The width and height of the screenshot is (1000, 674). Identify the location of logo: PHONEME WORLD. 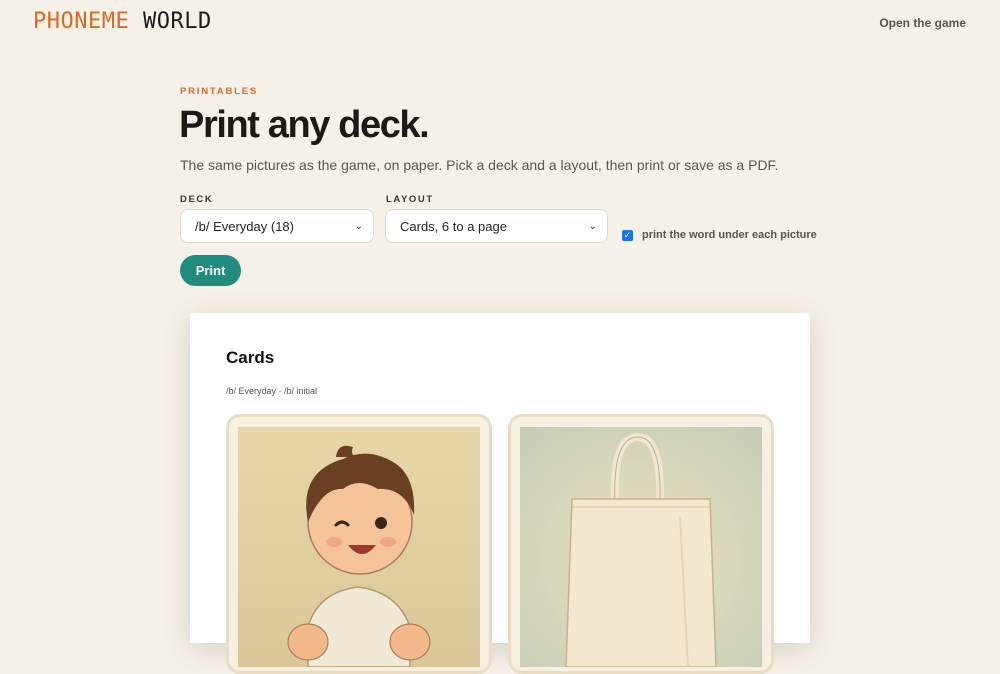
(122, 21).